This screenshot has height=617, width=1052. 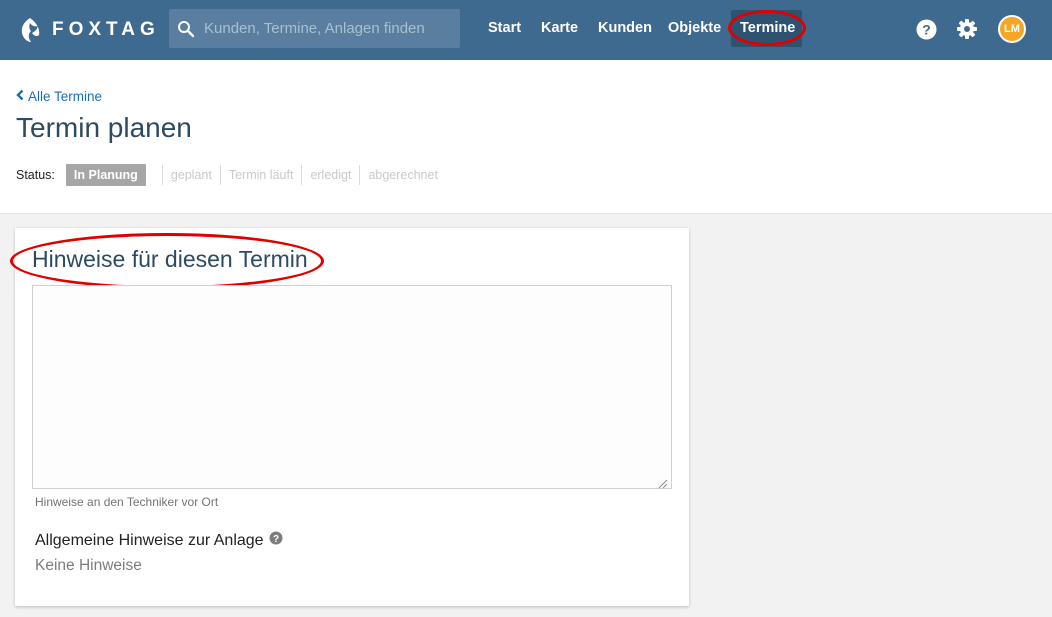 What do you see at coordinates (30, 30) in the screenshot?
I see `fox-logo-icon` at bounding box center [30, 30].